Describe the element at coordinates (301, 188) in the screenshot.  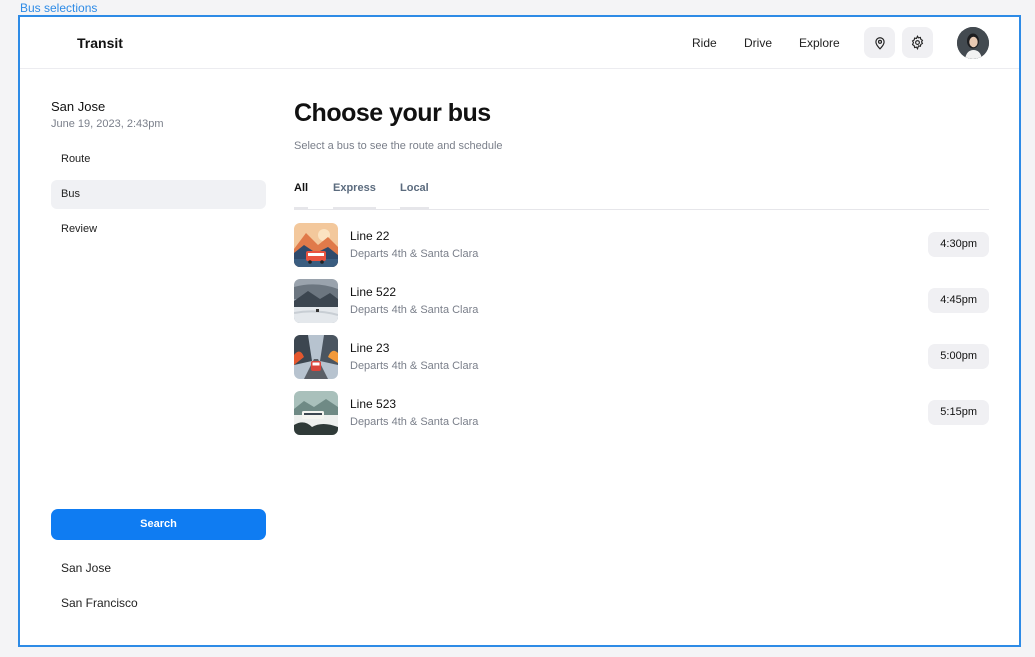
I see `tab-label: All` at that location.